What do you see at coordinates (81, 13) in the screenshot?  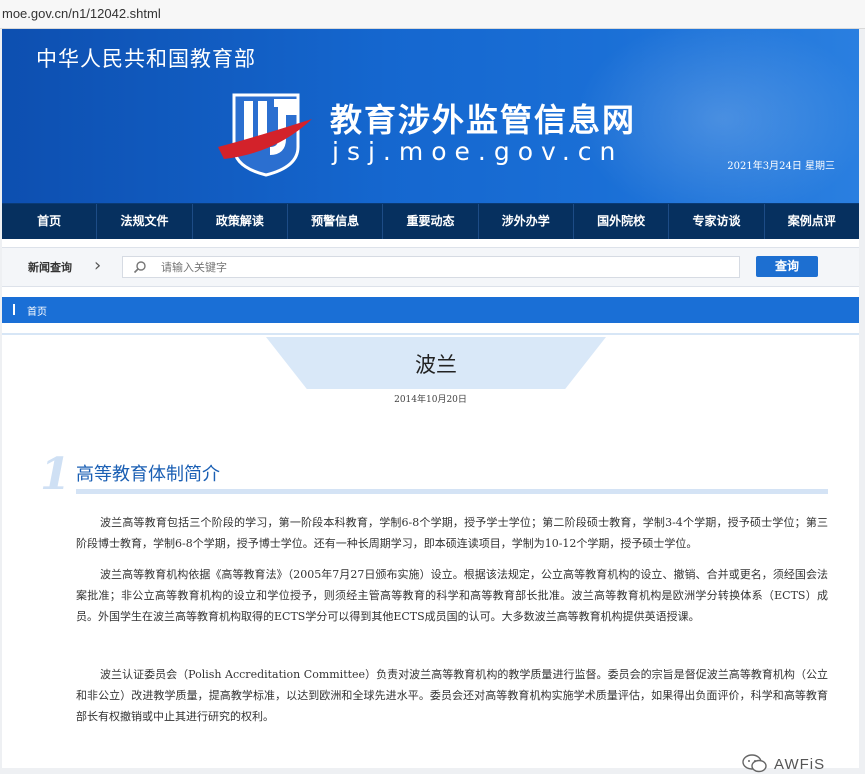 I see `url-text: moe.gov.cn/n1/12042.shtml` at bounding box center [81, 13].